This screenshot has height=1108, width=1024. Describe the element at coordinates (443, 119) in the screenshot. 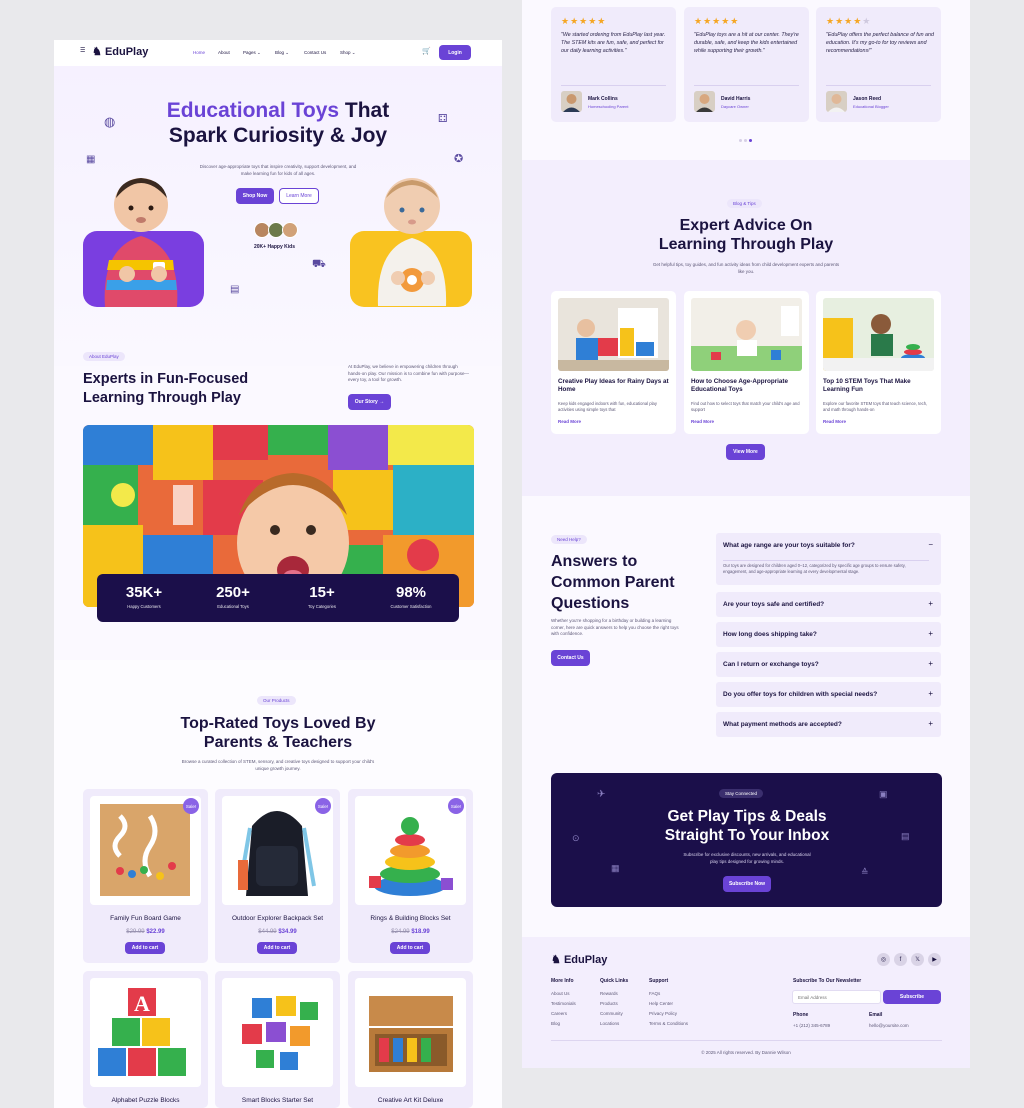

I see `dice-doodle-icon: ⚃` at that location.